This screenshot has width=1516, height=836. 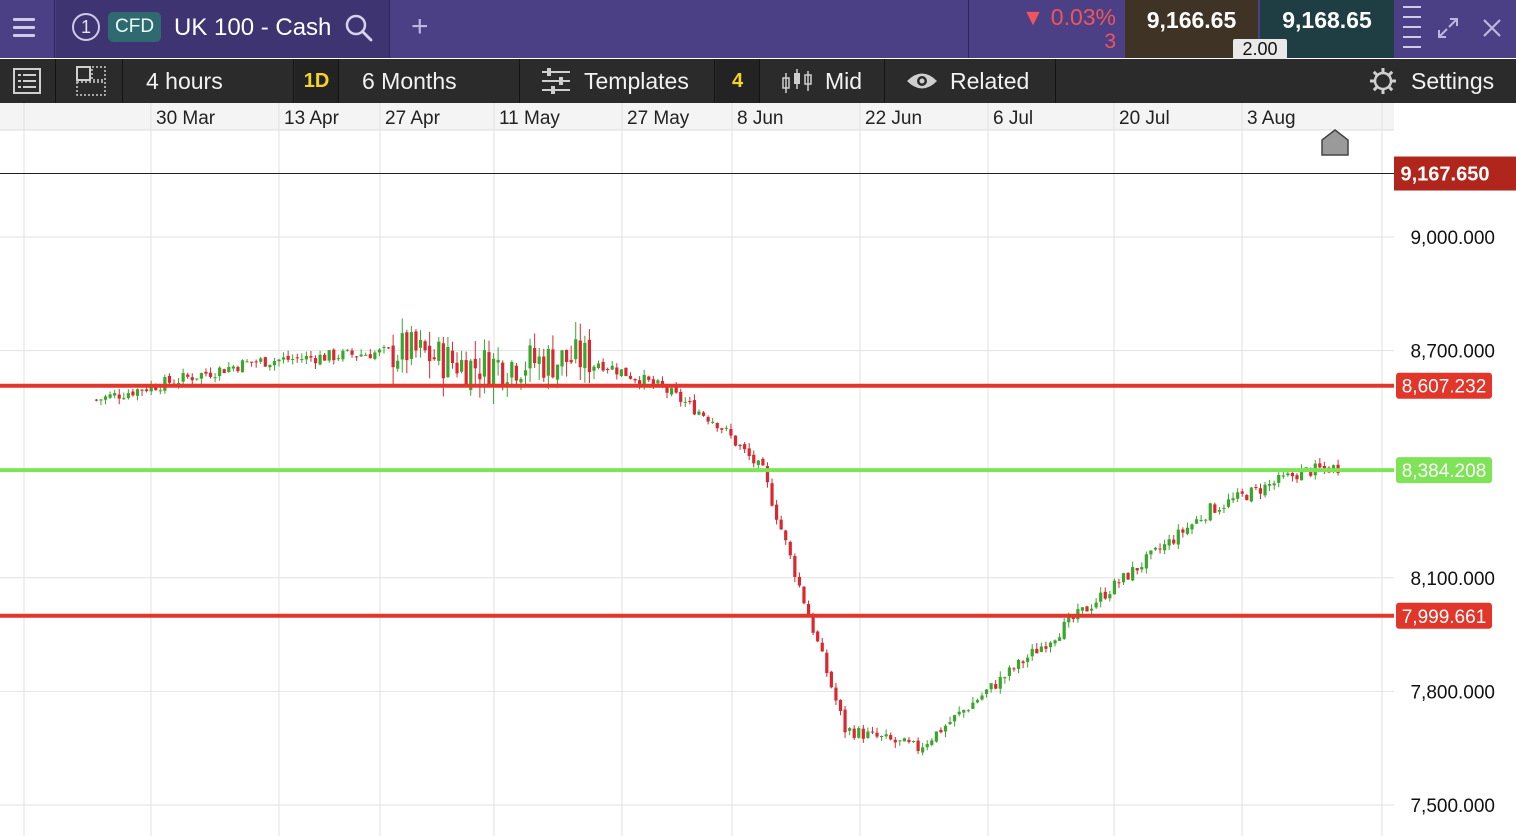 I want to click on interval-1d-button: 1D, so click(x=317, y=81).